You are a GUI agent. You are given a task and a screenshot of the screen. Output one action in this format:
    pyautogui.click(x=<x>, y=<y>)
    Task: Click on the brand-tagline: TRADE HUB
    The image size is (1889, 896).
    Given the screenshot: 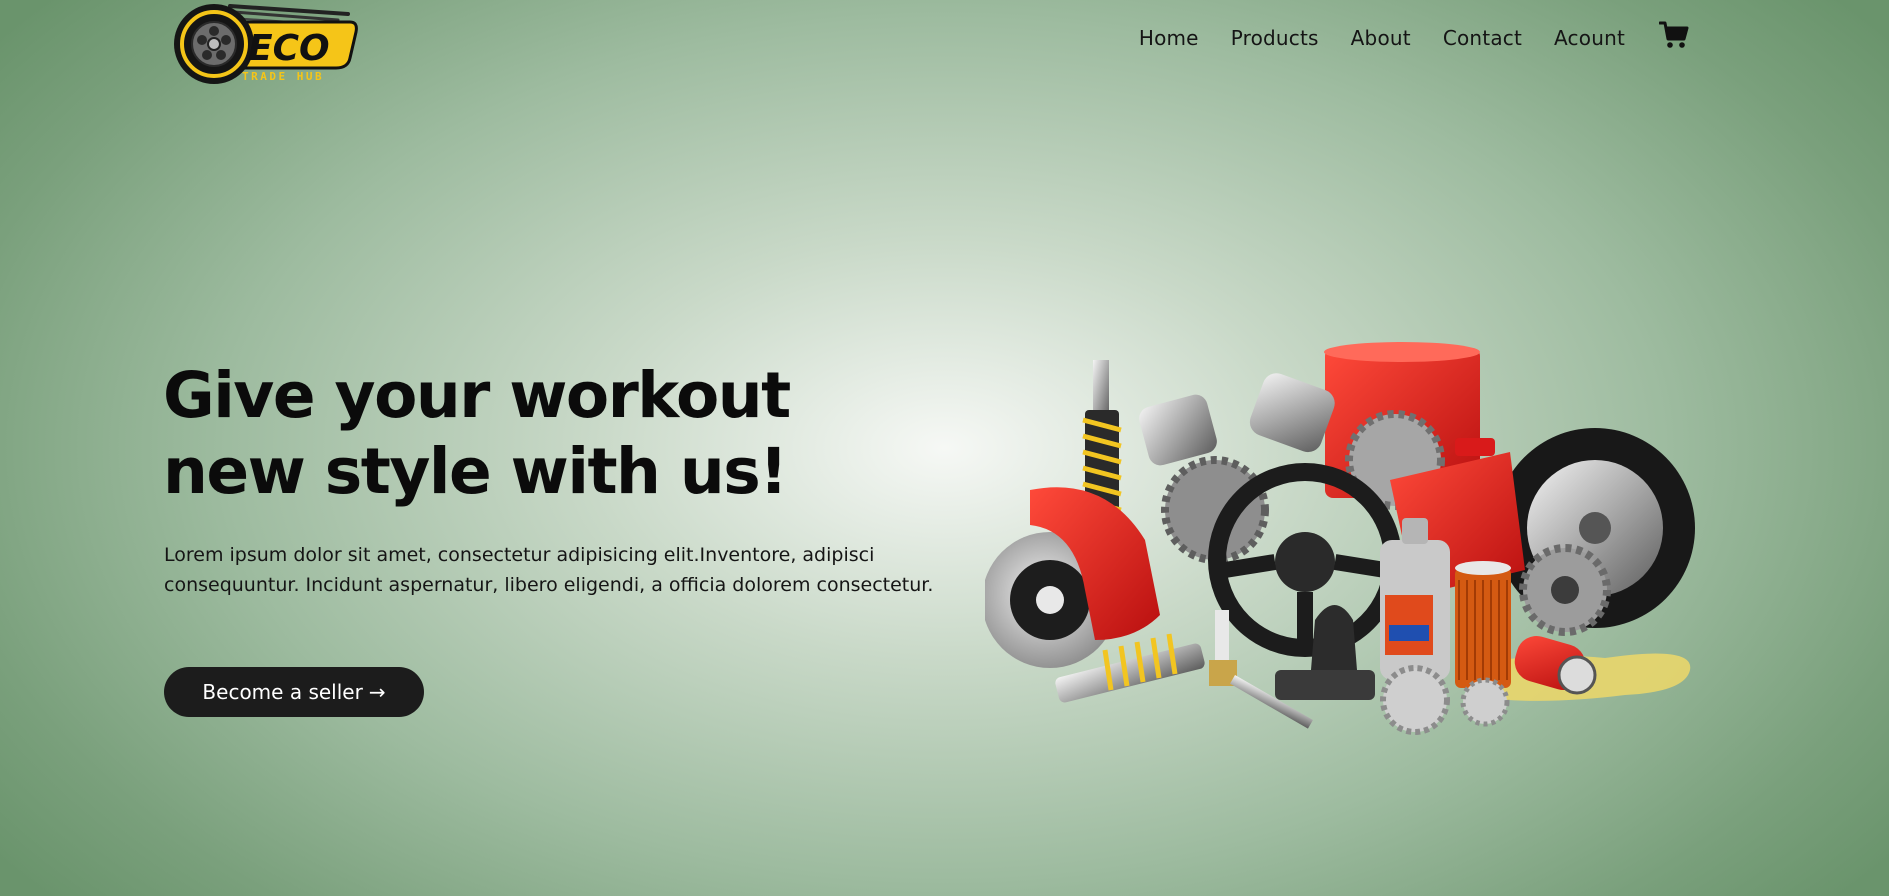 What is the action you would take?
    pyautogui.click(x=283, y=76)
    